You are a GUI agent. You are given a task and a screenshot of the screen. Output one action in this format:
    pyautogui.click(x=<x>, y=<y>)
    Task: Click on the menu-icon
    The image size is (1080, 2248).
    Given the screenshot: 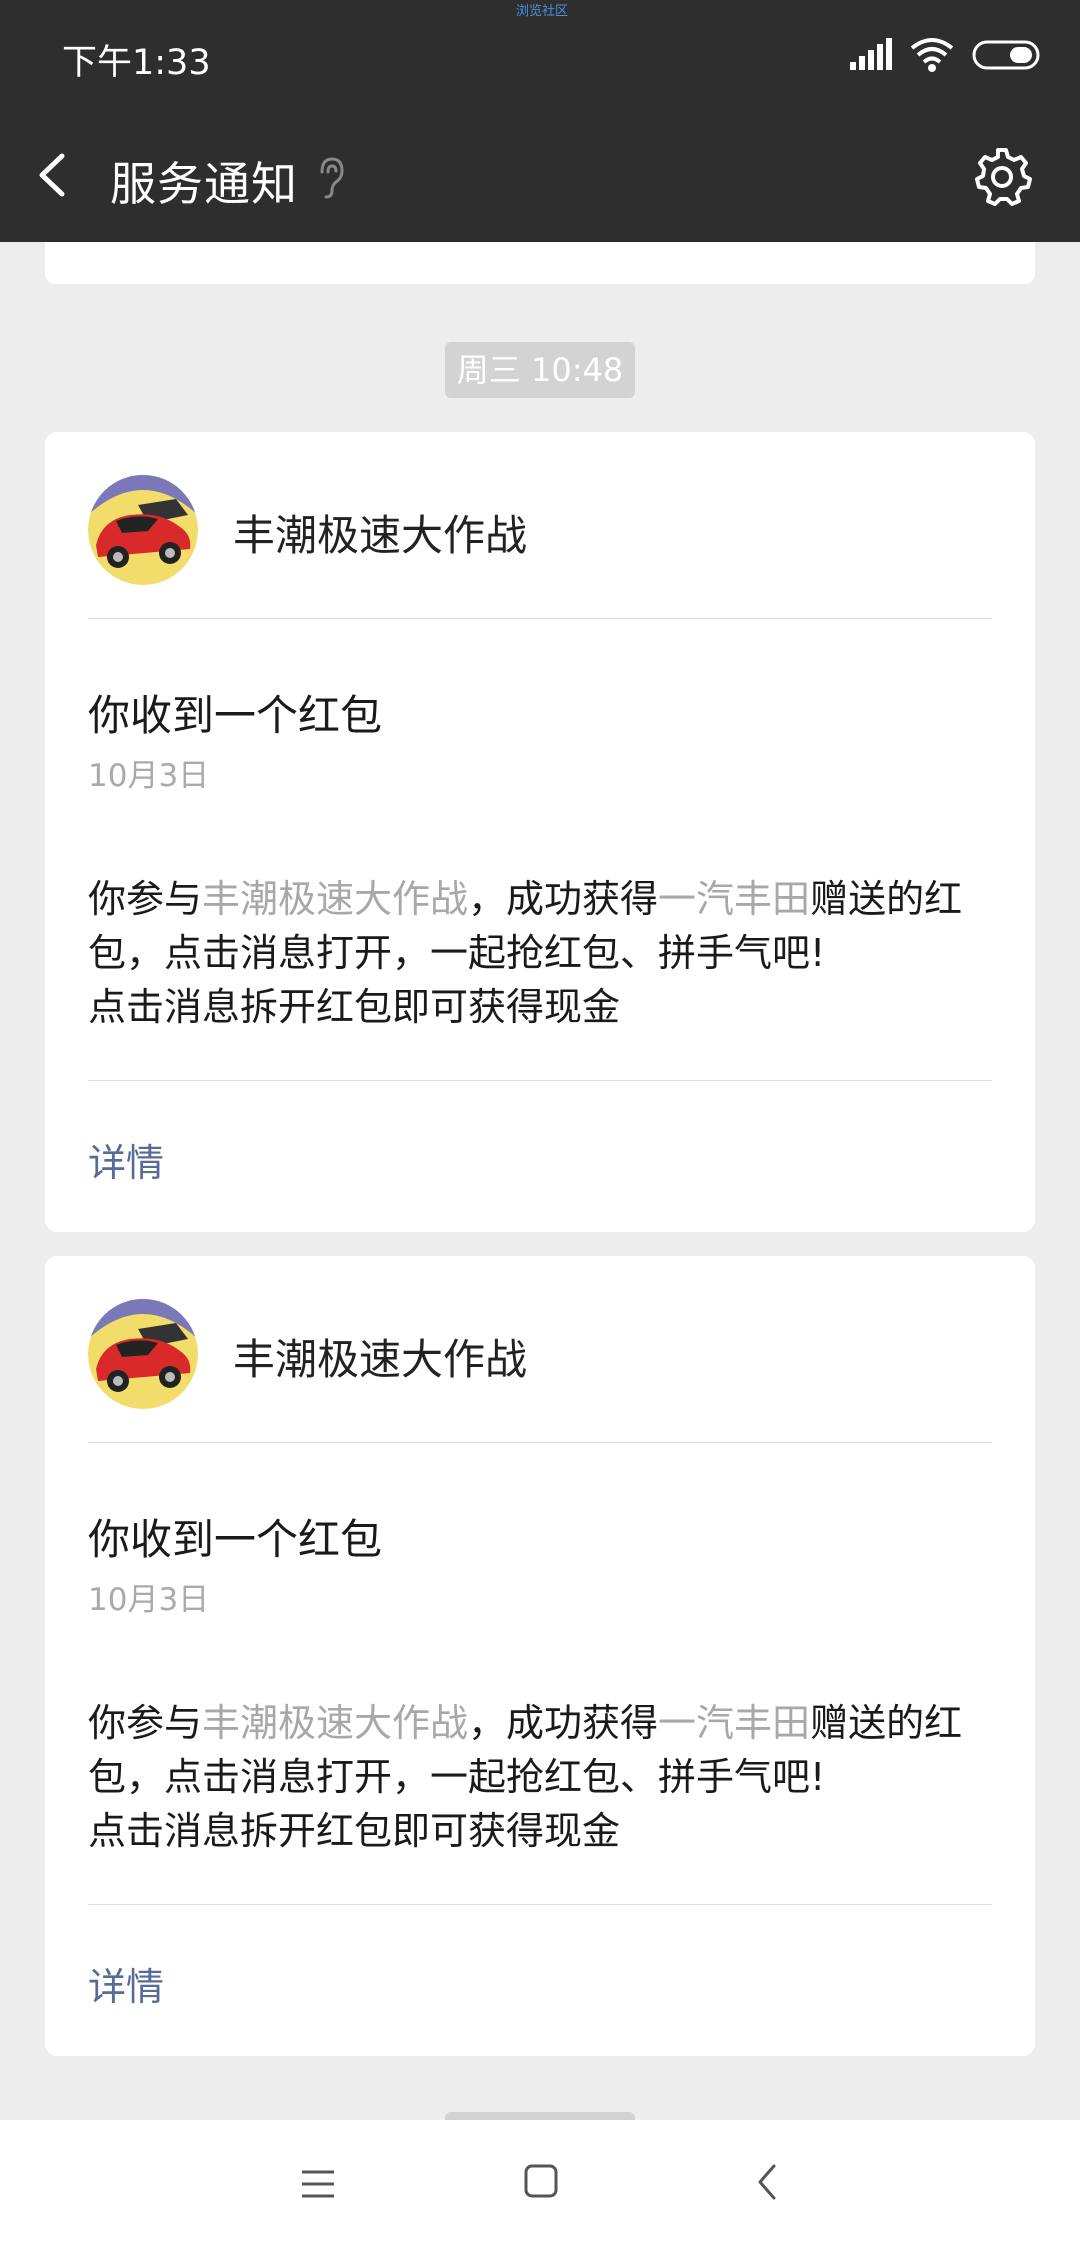 What is the action you would take?
    pyautogui.click(x=318, y=2184)
    